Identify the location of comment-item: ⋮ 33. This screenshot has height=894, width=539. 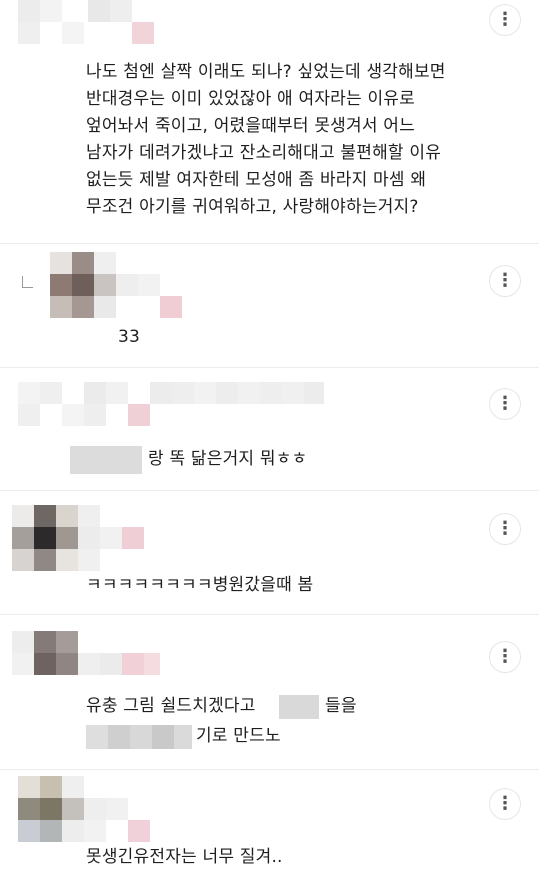
(269, 306).